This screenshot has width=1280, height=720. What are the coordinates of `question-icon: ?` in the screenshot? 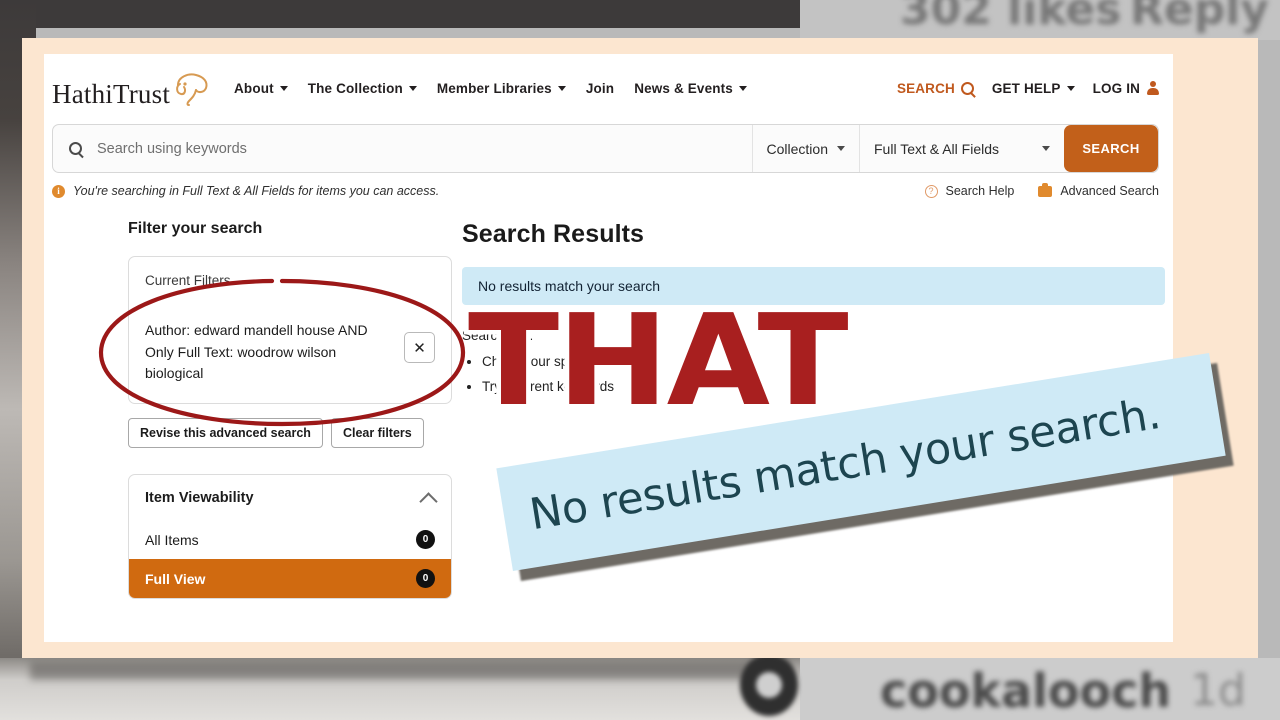 It's located at (931, 191).